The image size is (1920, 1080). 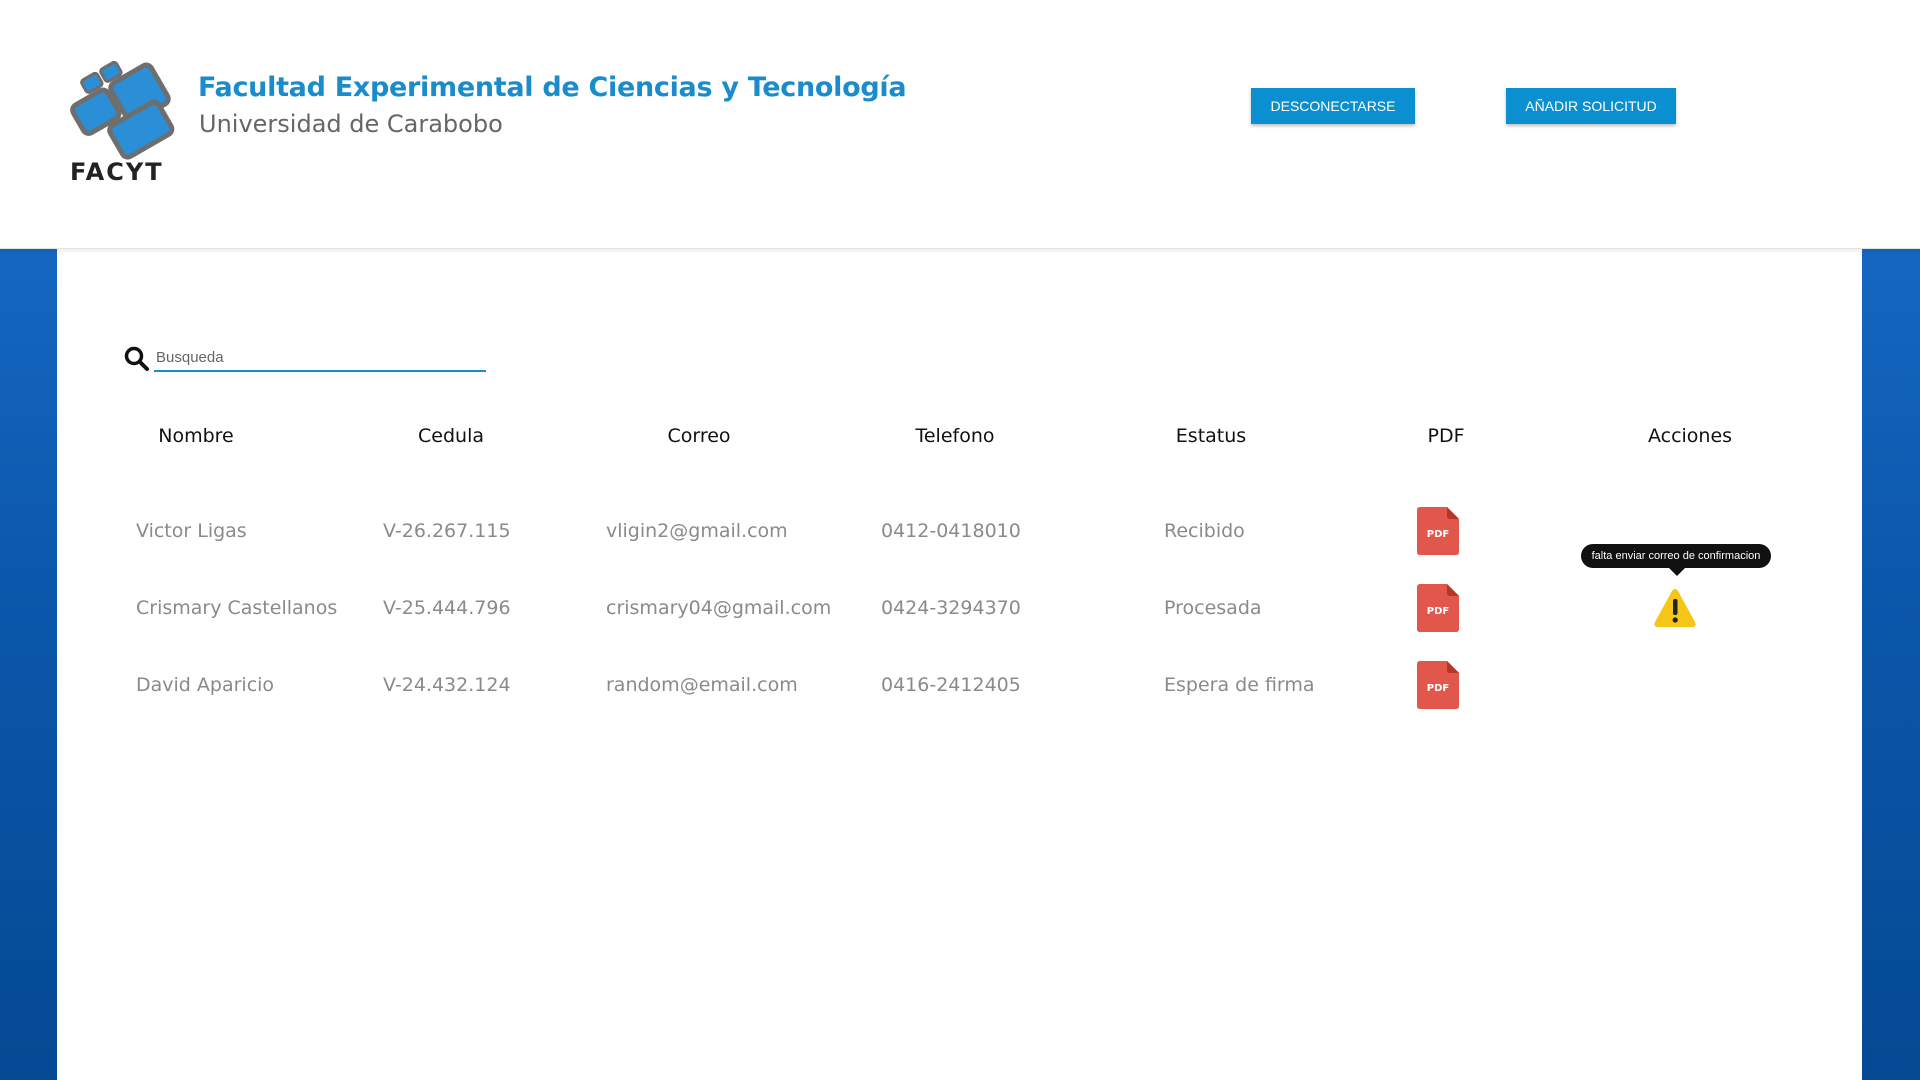 What do you see at coordinates (451, 436) in the screenshot?
I see `column-header-cedula: Cedula` at bounding box center [451, 436].